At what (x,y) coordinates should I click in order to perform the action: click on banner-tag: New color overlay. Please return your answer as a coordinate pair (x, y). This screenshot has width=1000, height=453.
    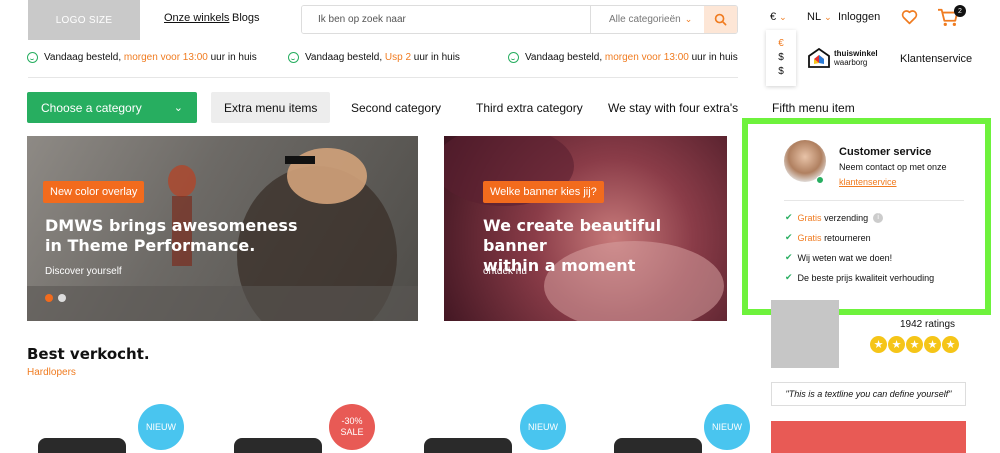
    Looking at the image, I should click on (94, 192).